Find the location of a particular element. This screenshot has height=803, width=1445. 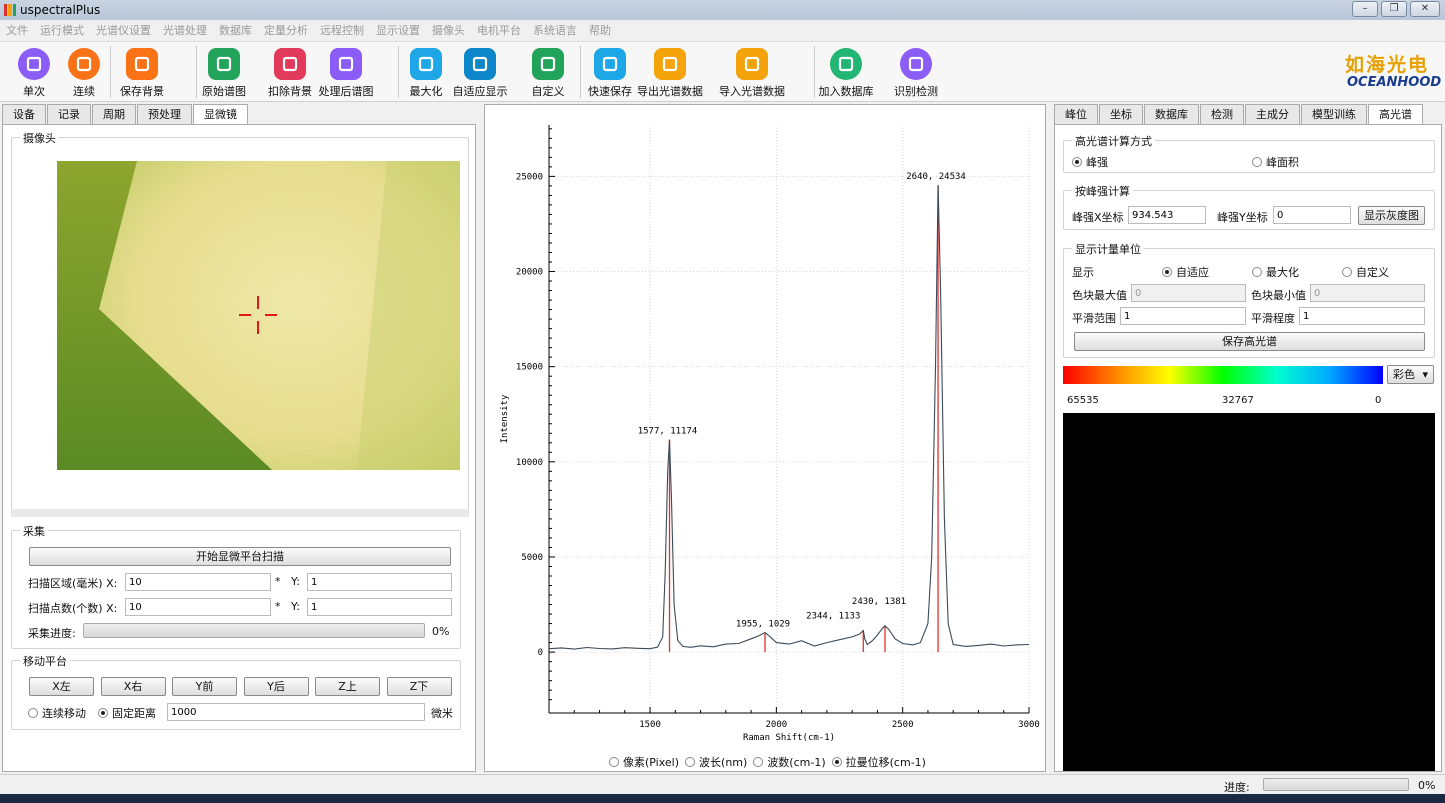

scan-area-y-input is located at coordinates (379, 582).